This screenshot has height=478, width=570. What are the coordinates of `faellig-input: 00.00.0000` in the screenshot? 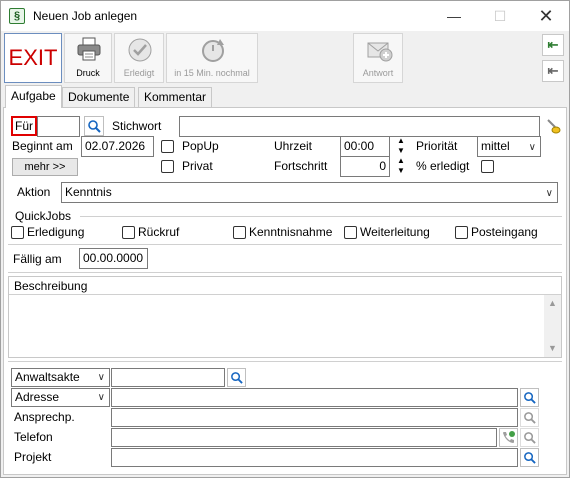 It's located at (113, 258).